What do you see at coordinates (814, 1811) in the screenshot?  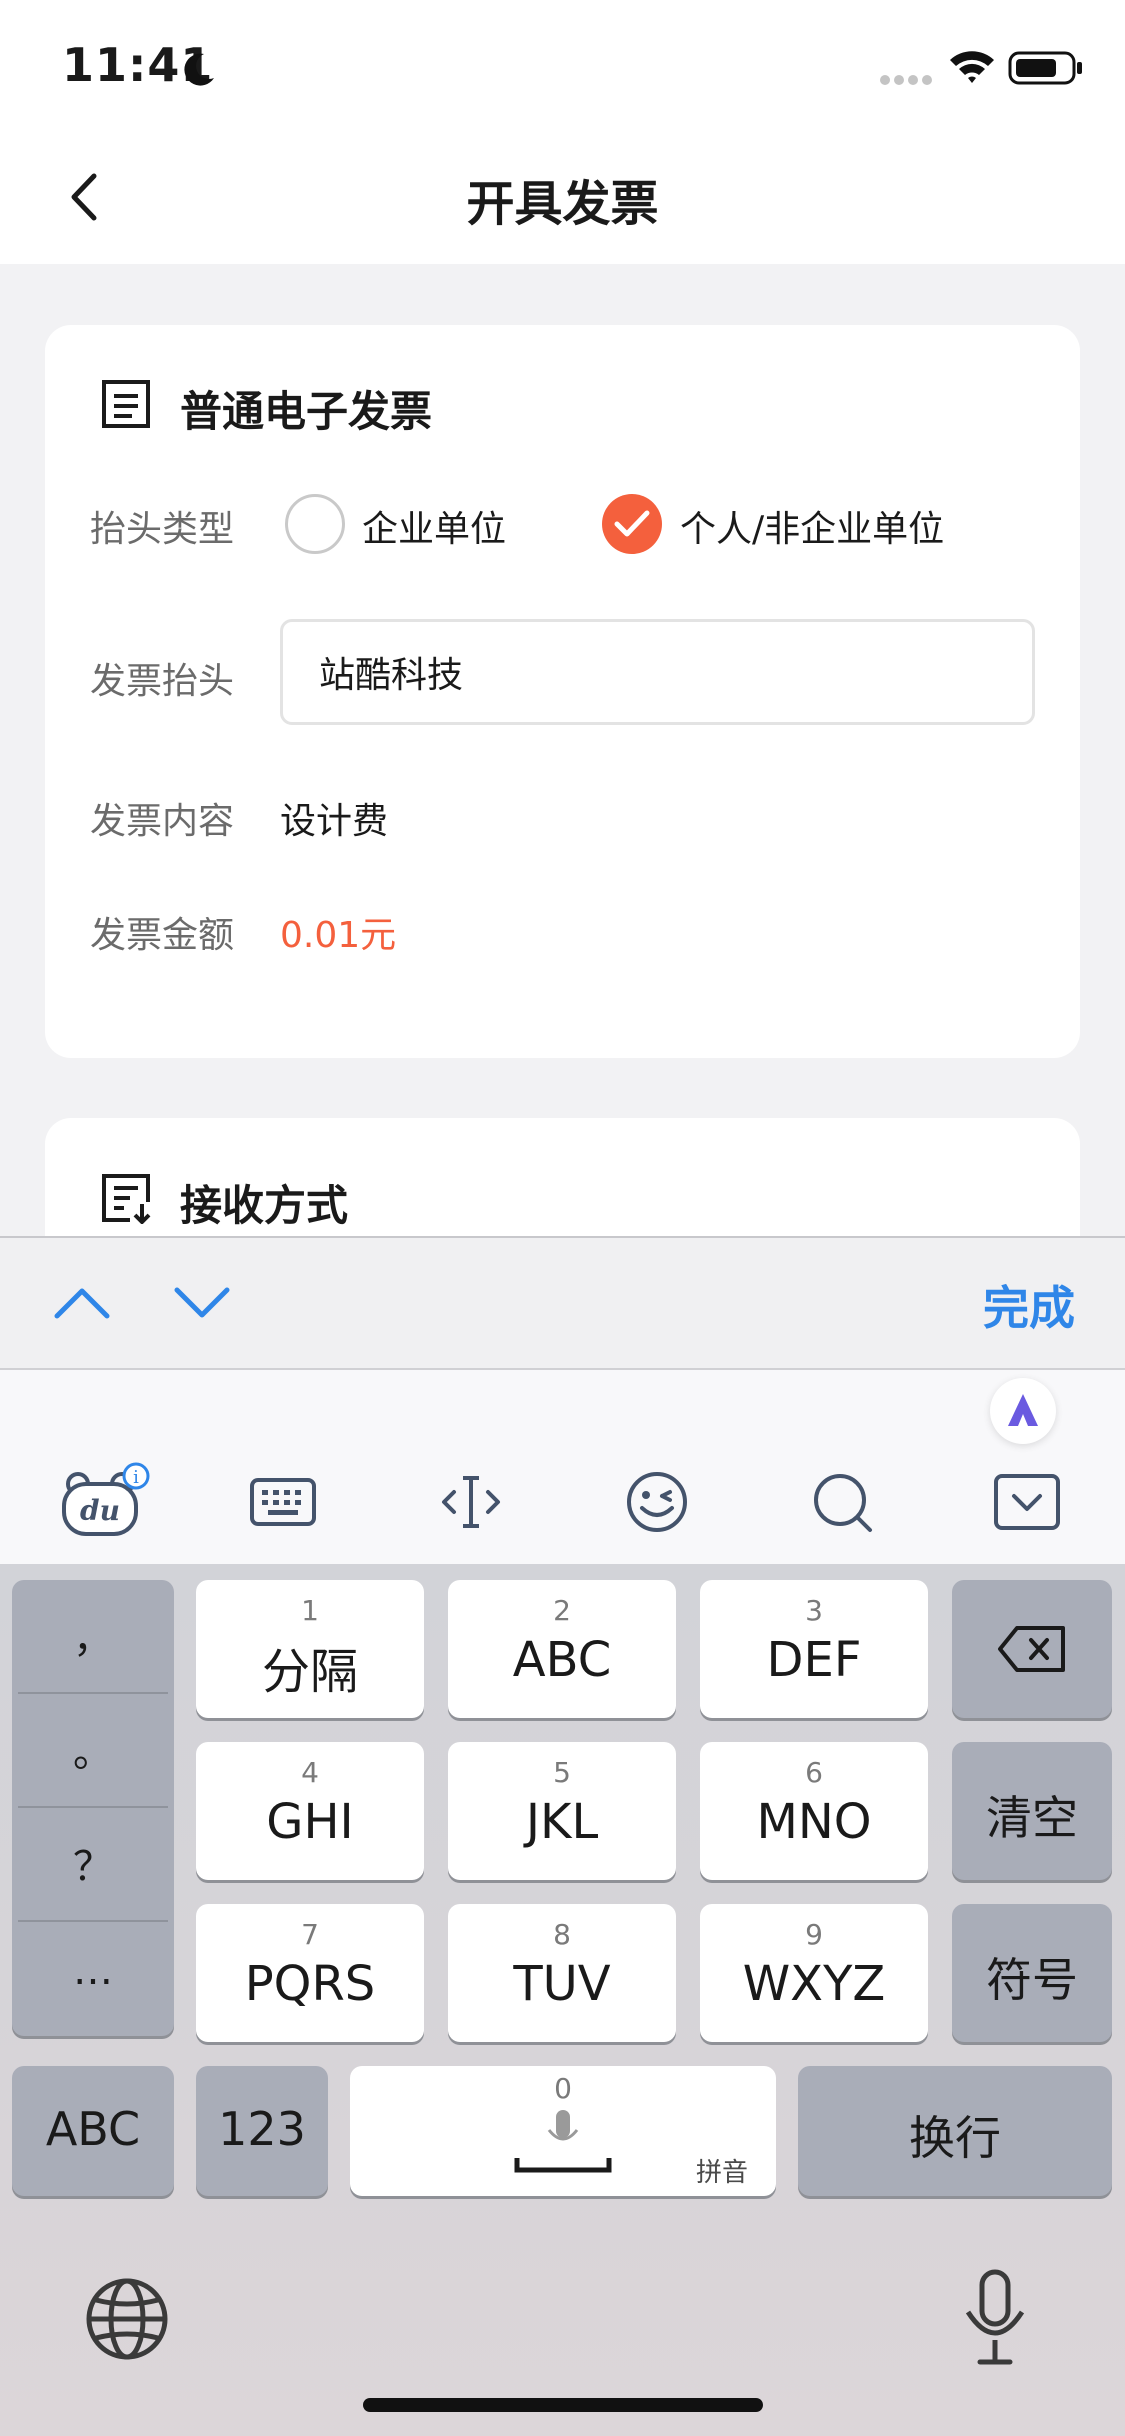 I see `key-6: 6 MNO` at bounding box center [814, 1811].